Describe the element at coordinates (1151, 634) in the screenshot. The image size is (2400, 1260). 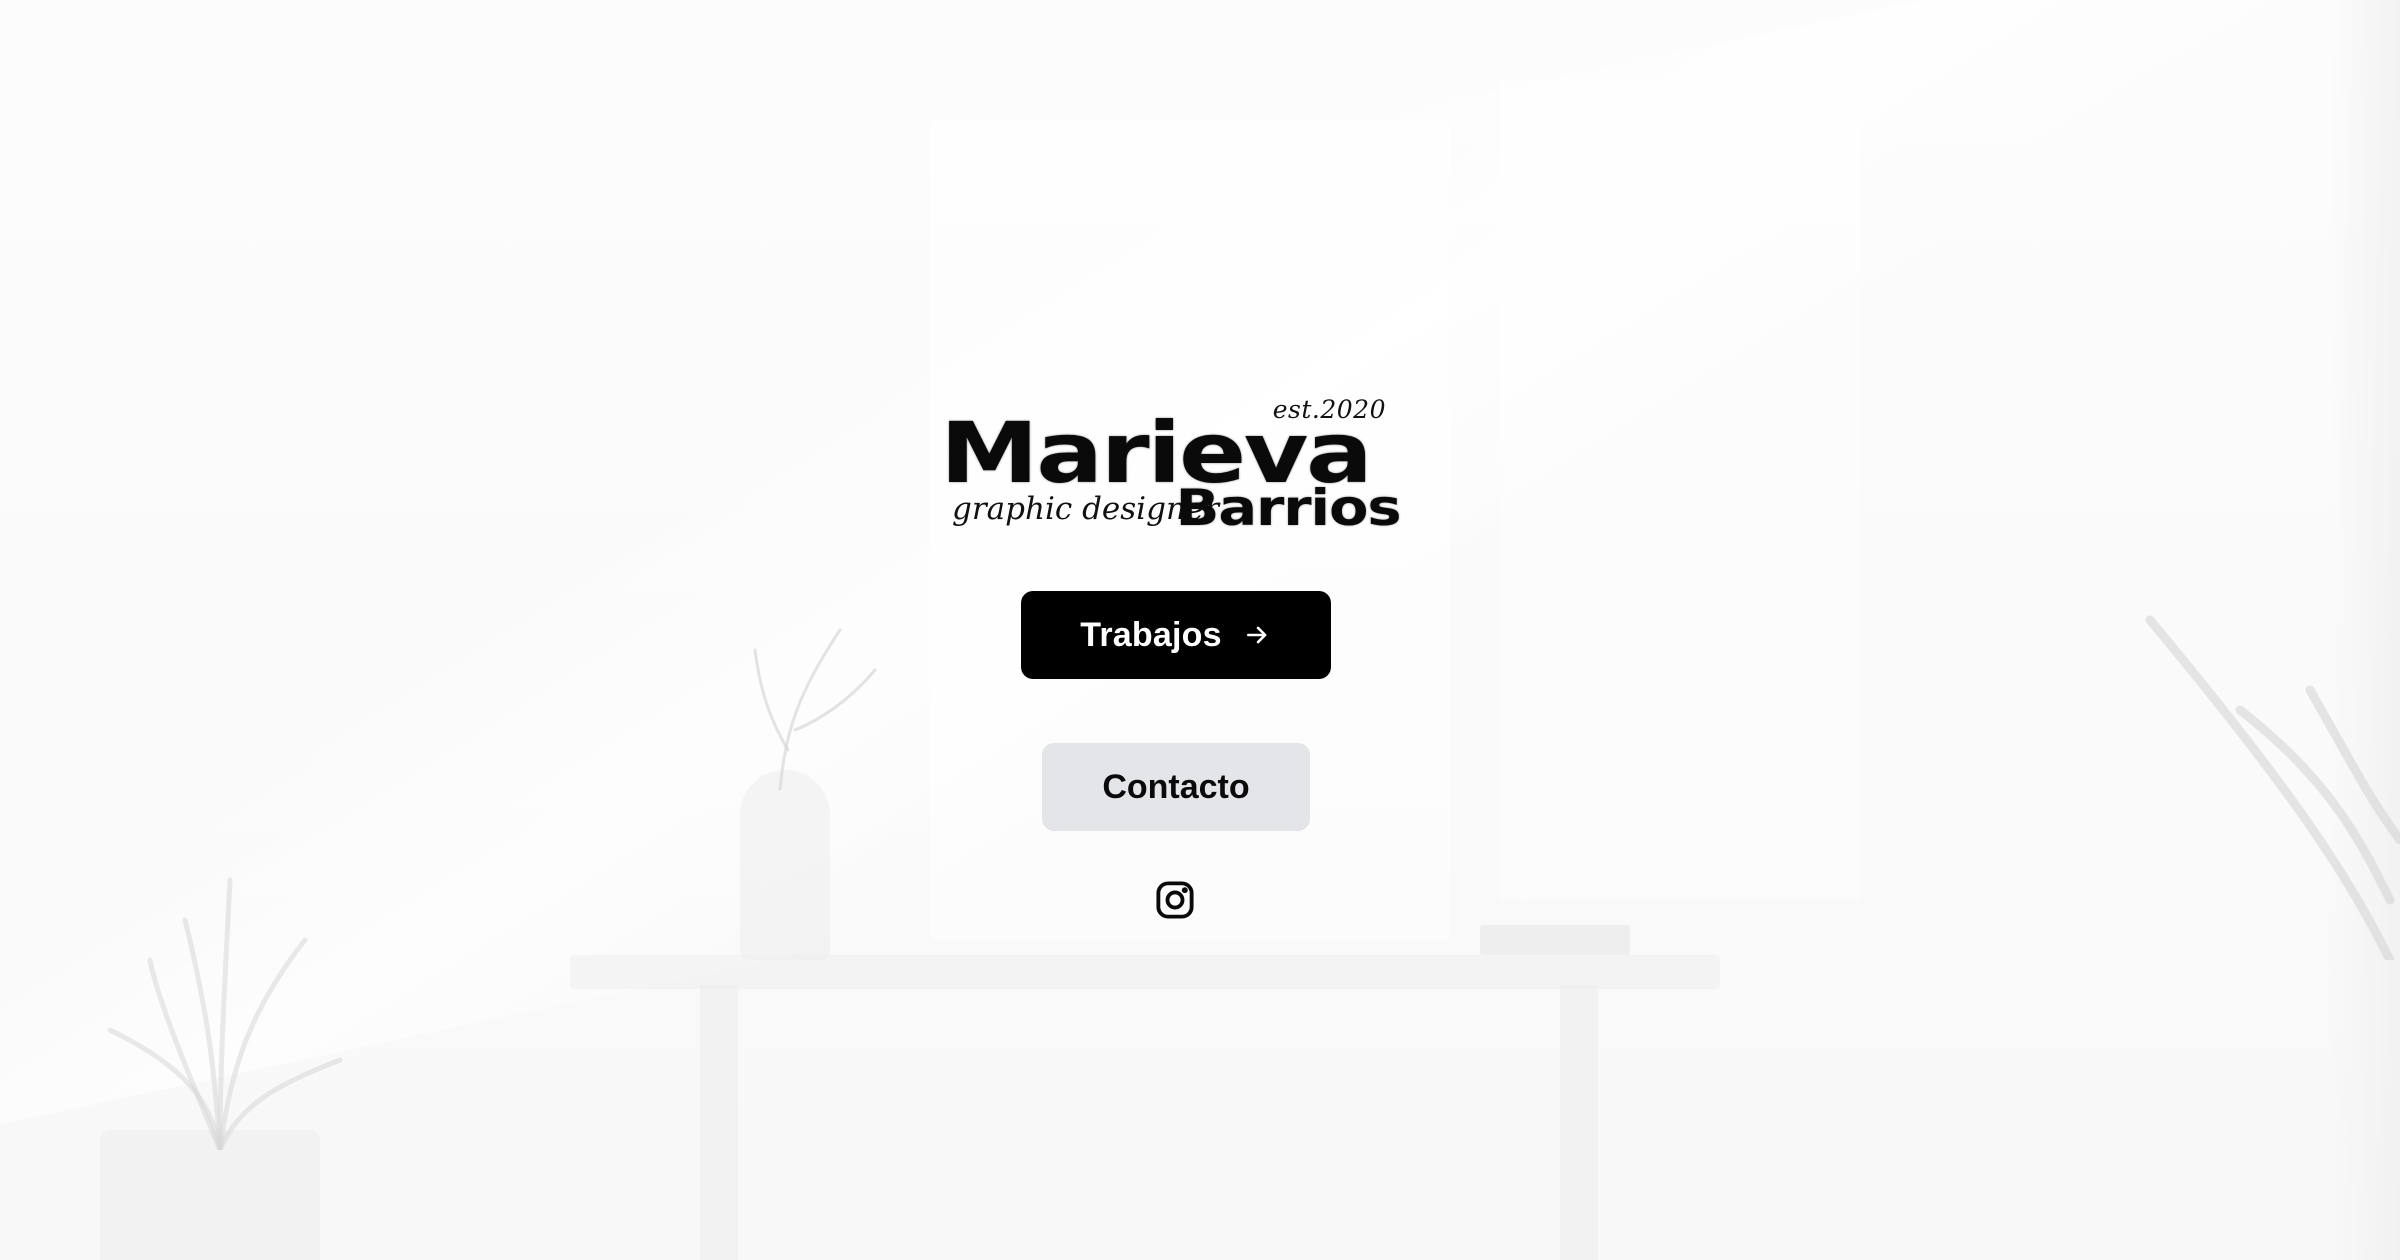
I see `trabajos-button-label: Trabajos` at that location.